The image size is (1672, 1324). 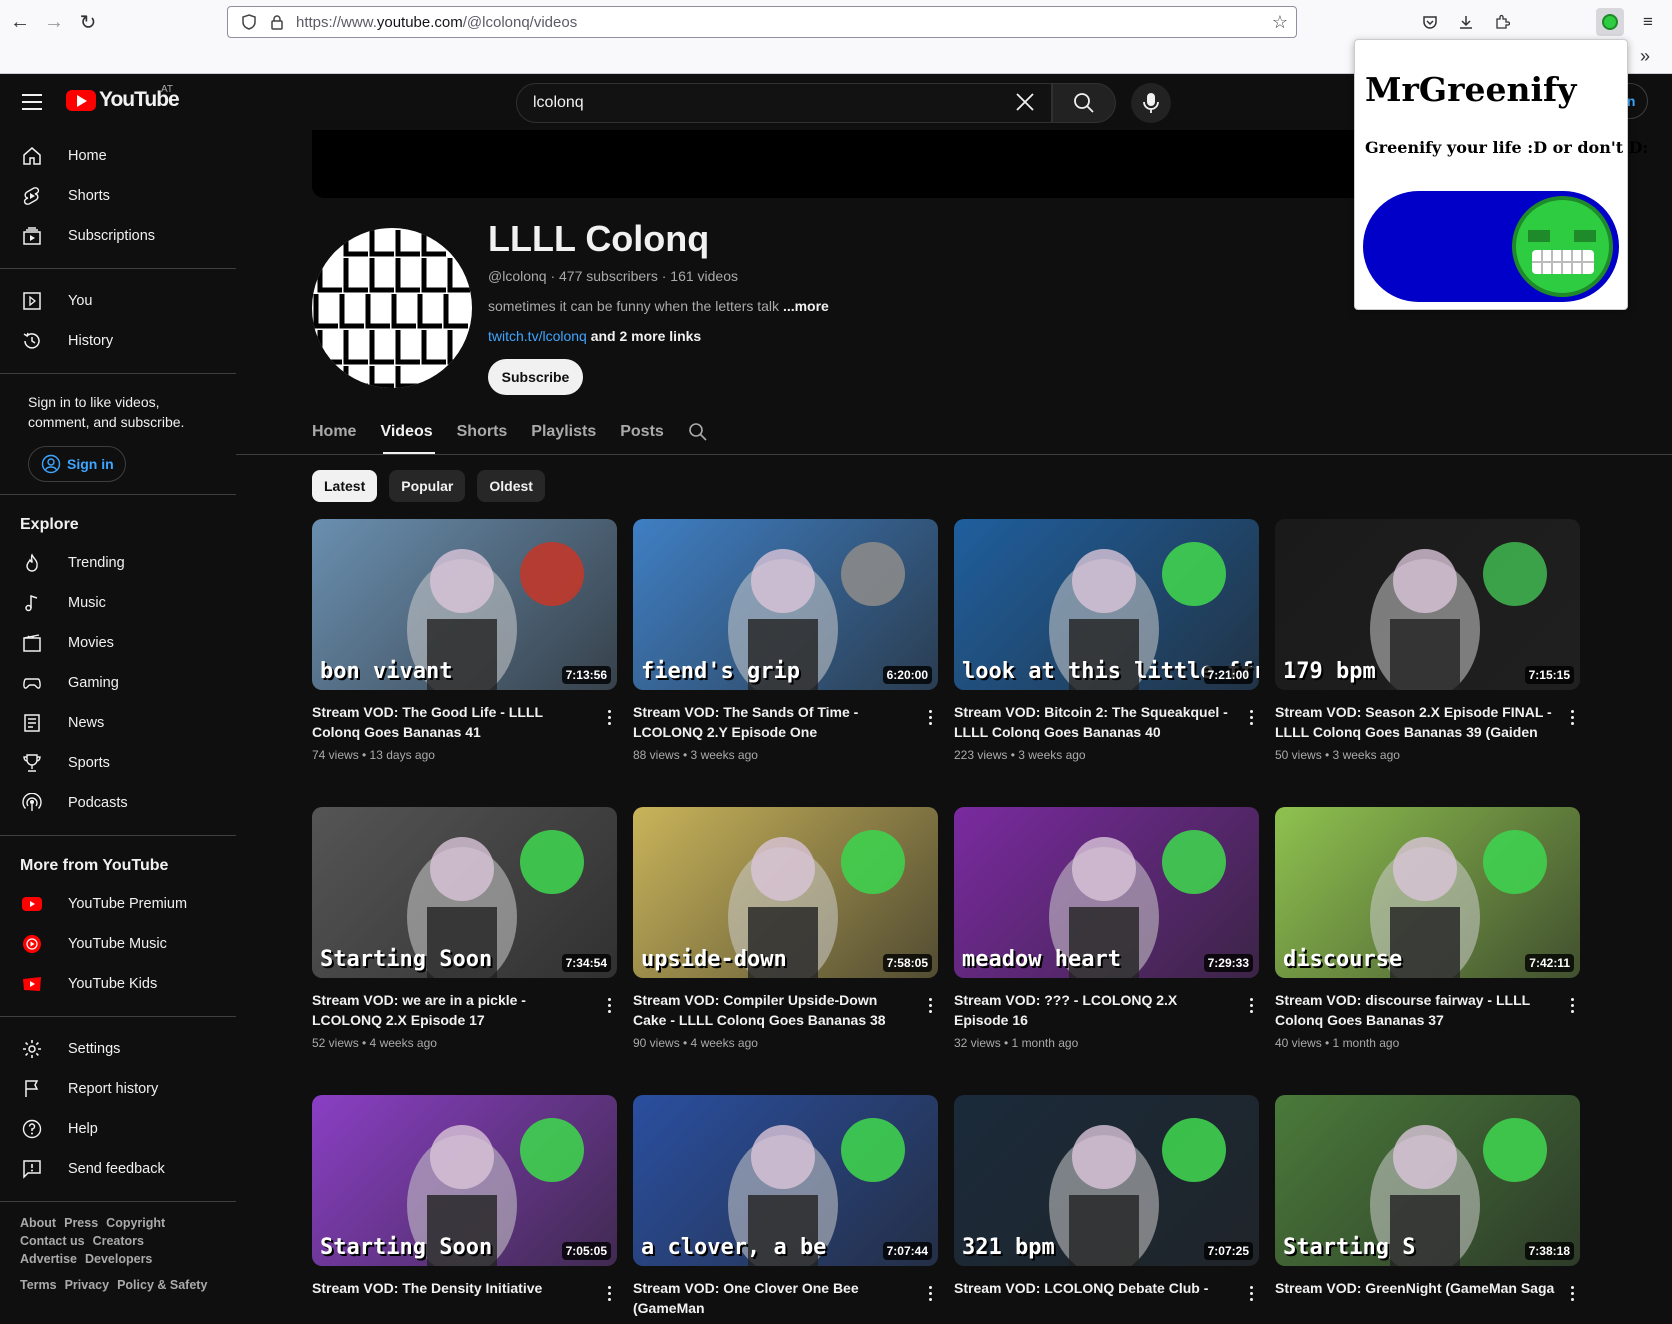 I want to click on video-title: Stream VOD: GreenNight (GameMan Saga, so click(x=1415, y=1288).